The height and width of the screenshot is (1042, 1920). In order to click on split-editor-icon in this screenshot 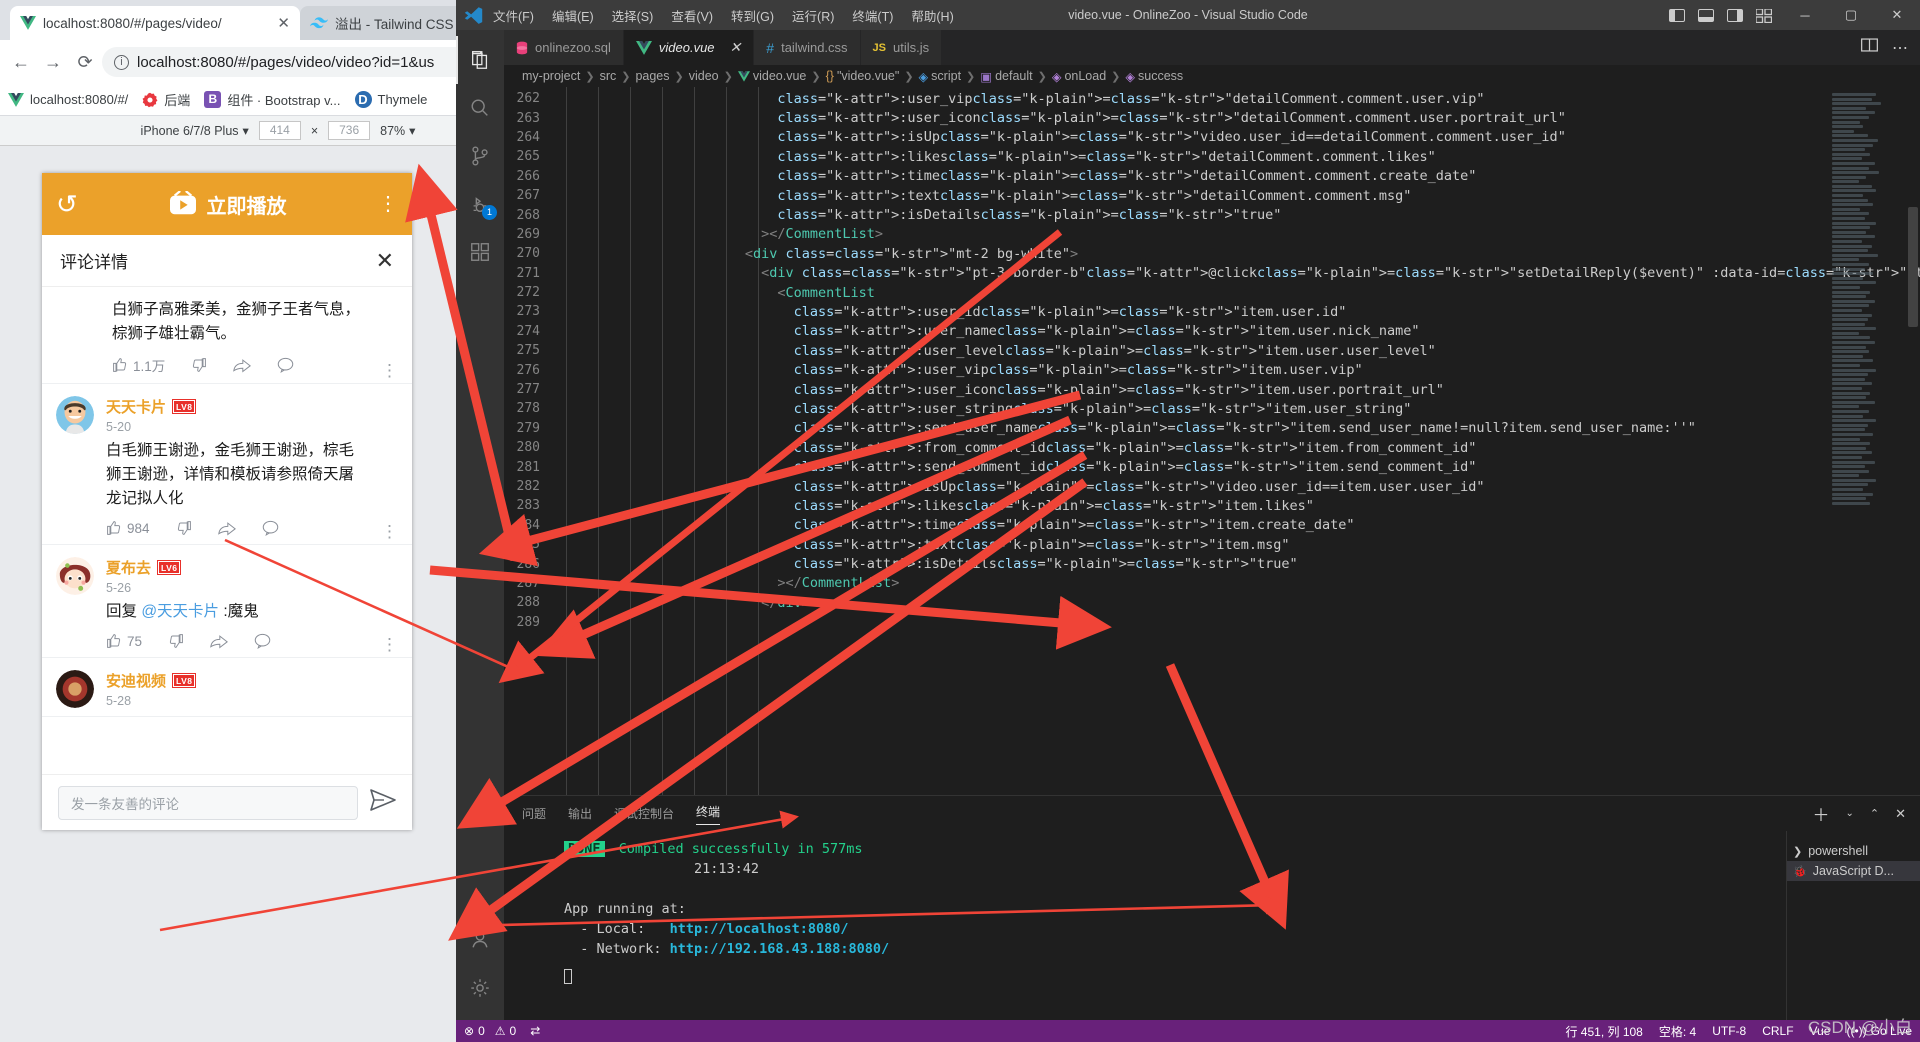, I will do `click(1869, 47)`.